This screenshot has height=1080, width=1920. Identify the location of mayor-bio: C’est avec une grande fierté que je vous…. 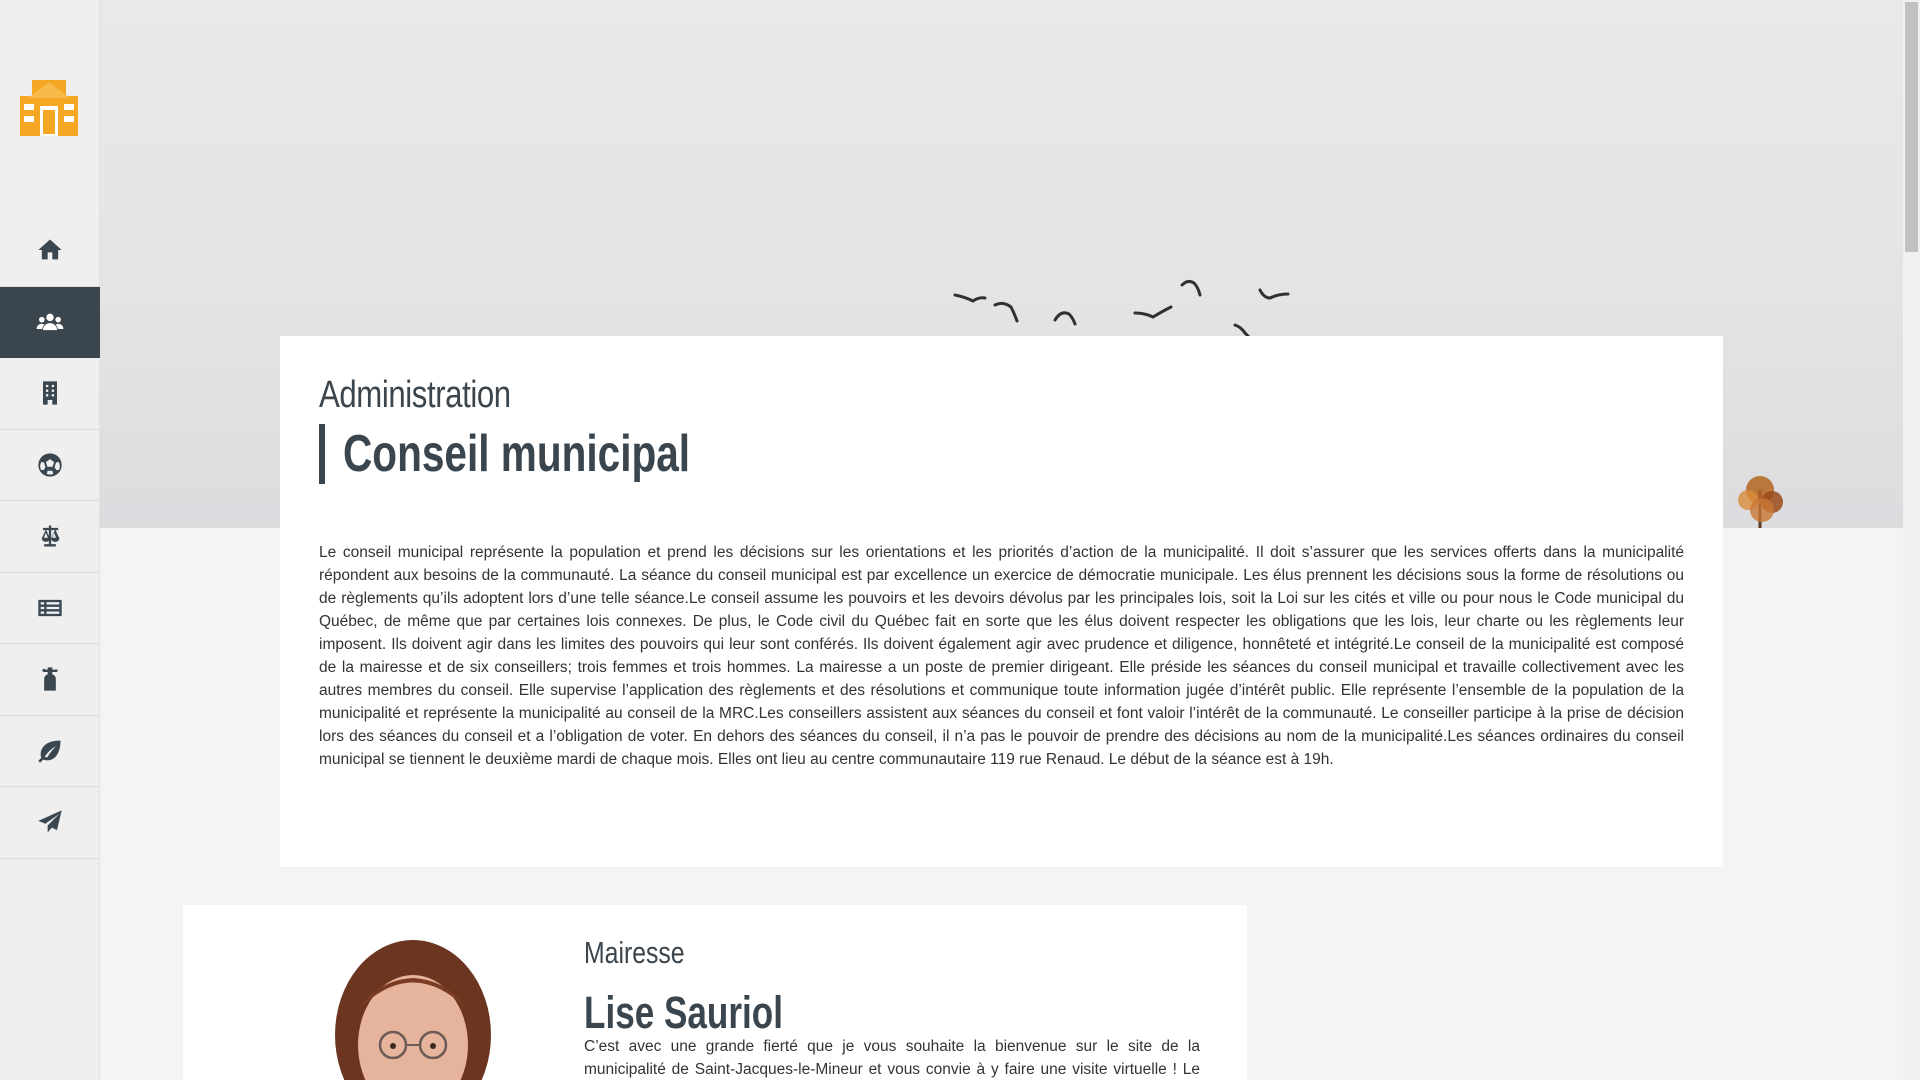
(892, 1058).